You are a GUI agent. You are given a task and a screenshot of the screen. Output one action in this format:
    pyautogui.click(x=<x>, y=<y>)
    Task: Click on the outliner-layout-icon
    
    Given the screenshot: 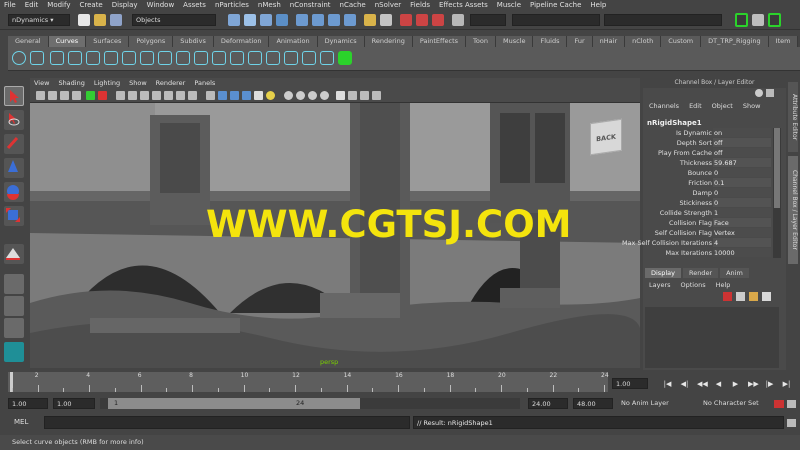 What is the action you would take?
    pyautogui.click(x=14, y=328)
    